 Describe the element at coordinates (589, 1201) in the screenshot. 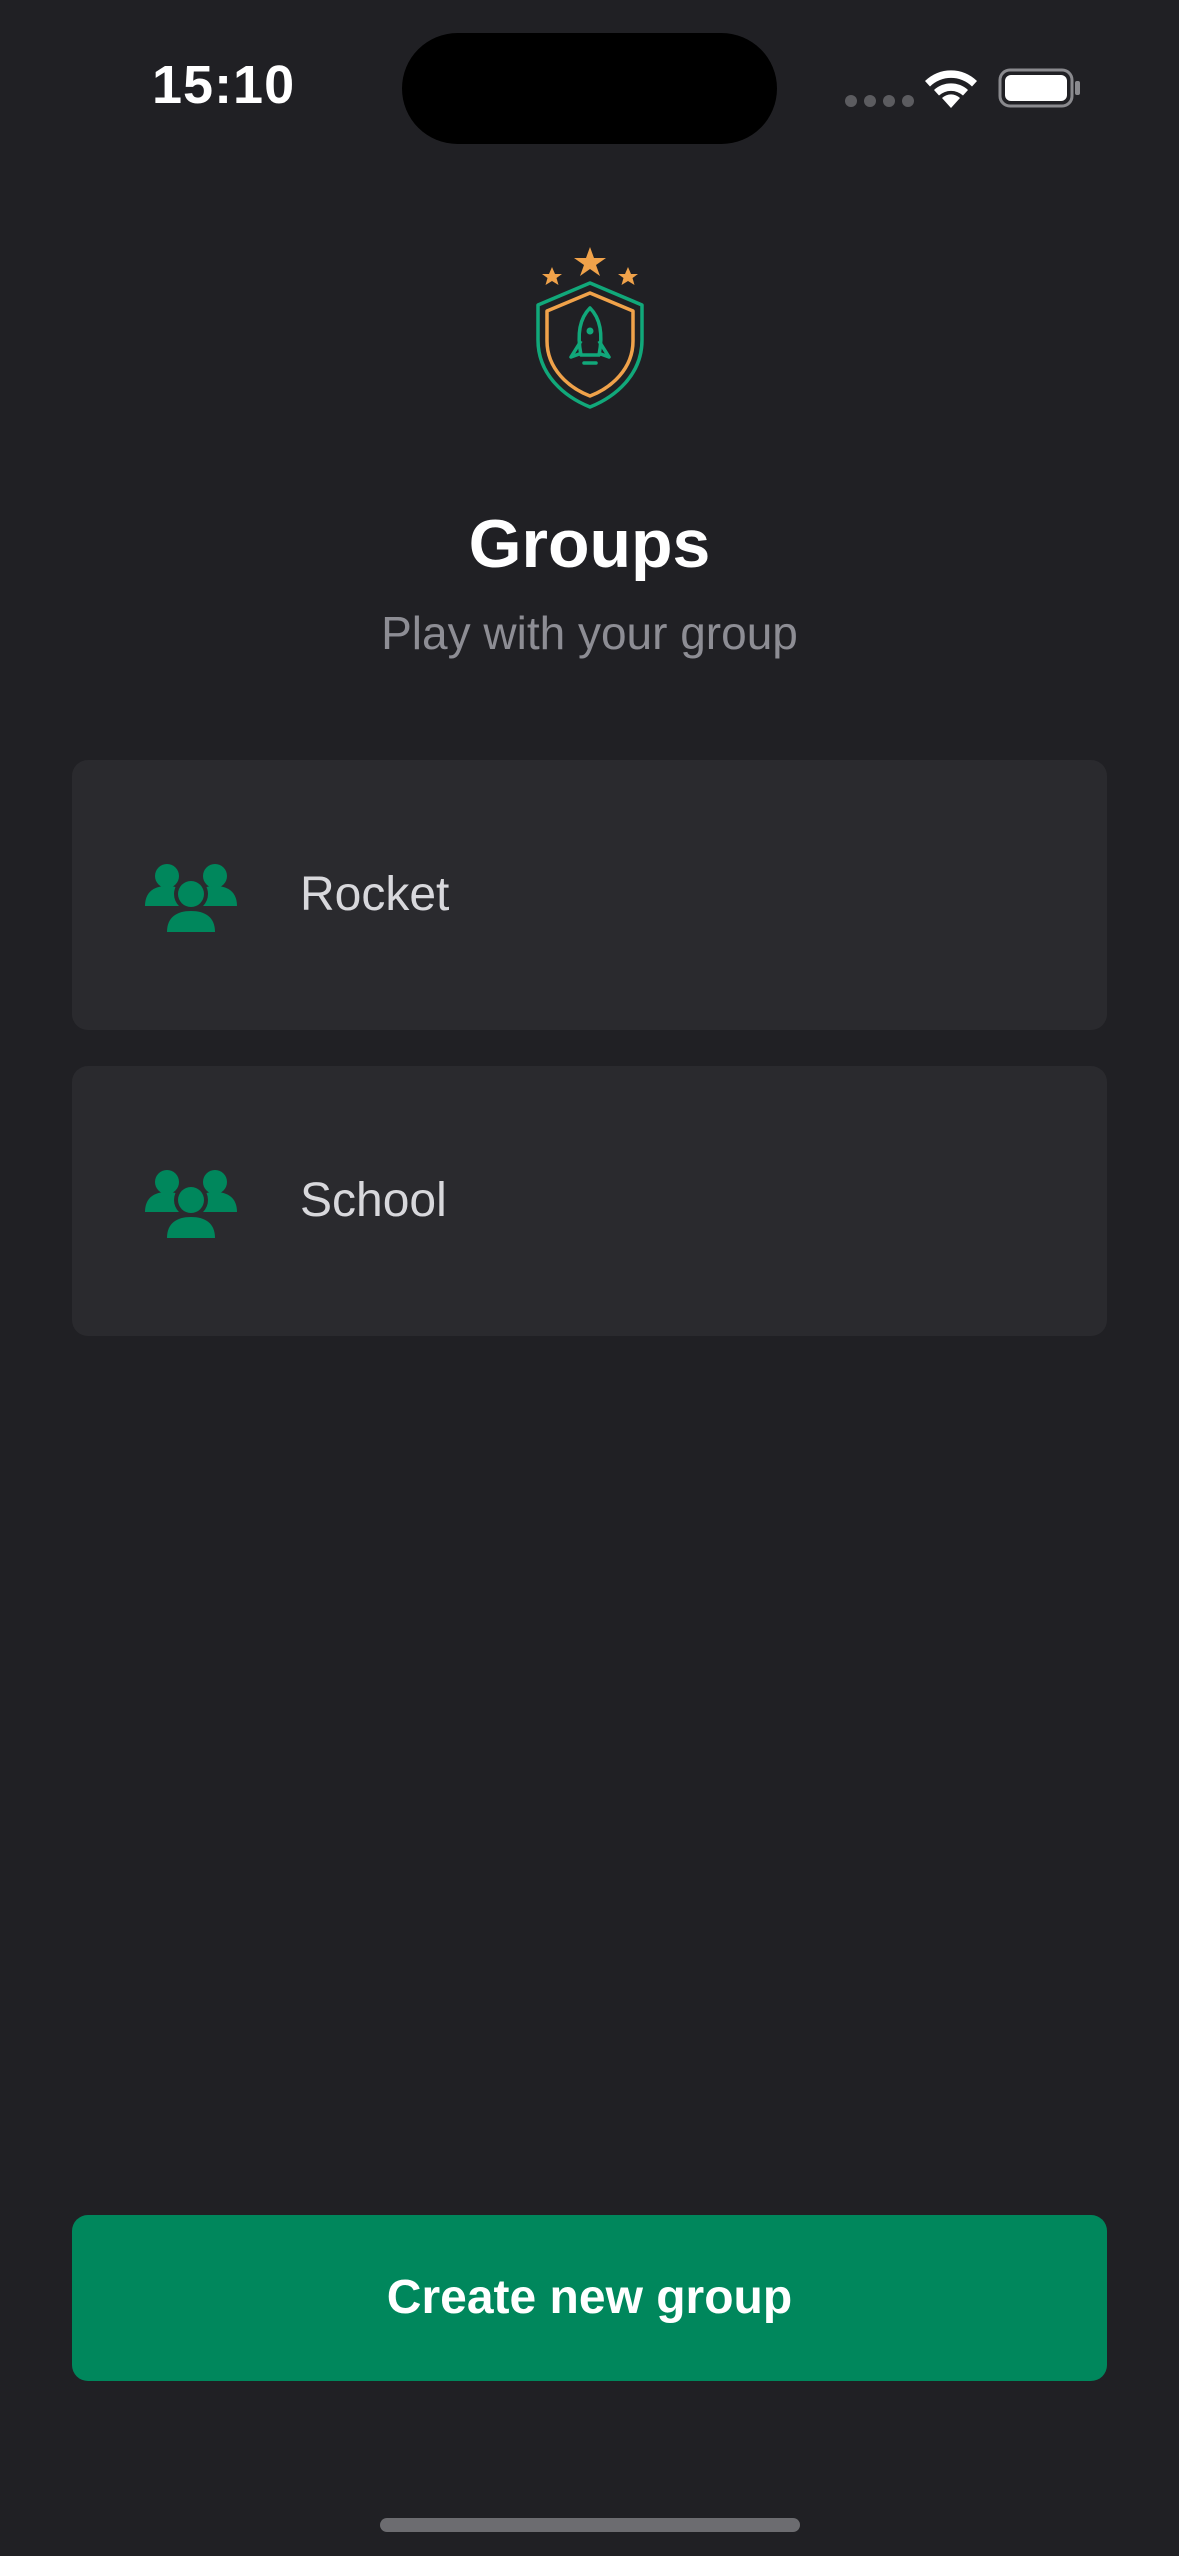

I see `group-card-school: School` at that location.